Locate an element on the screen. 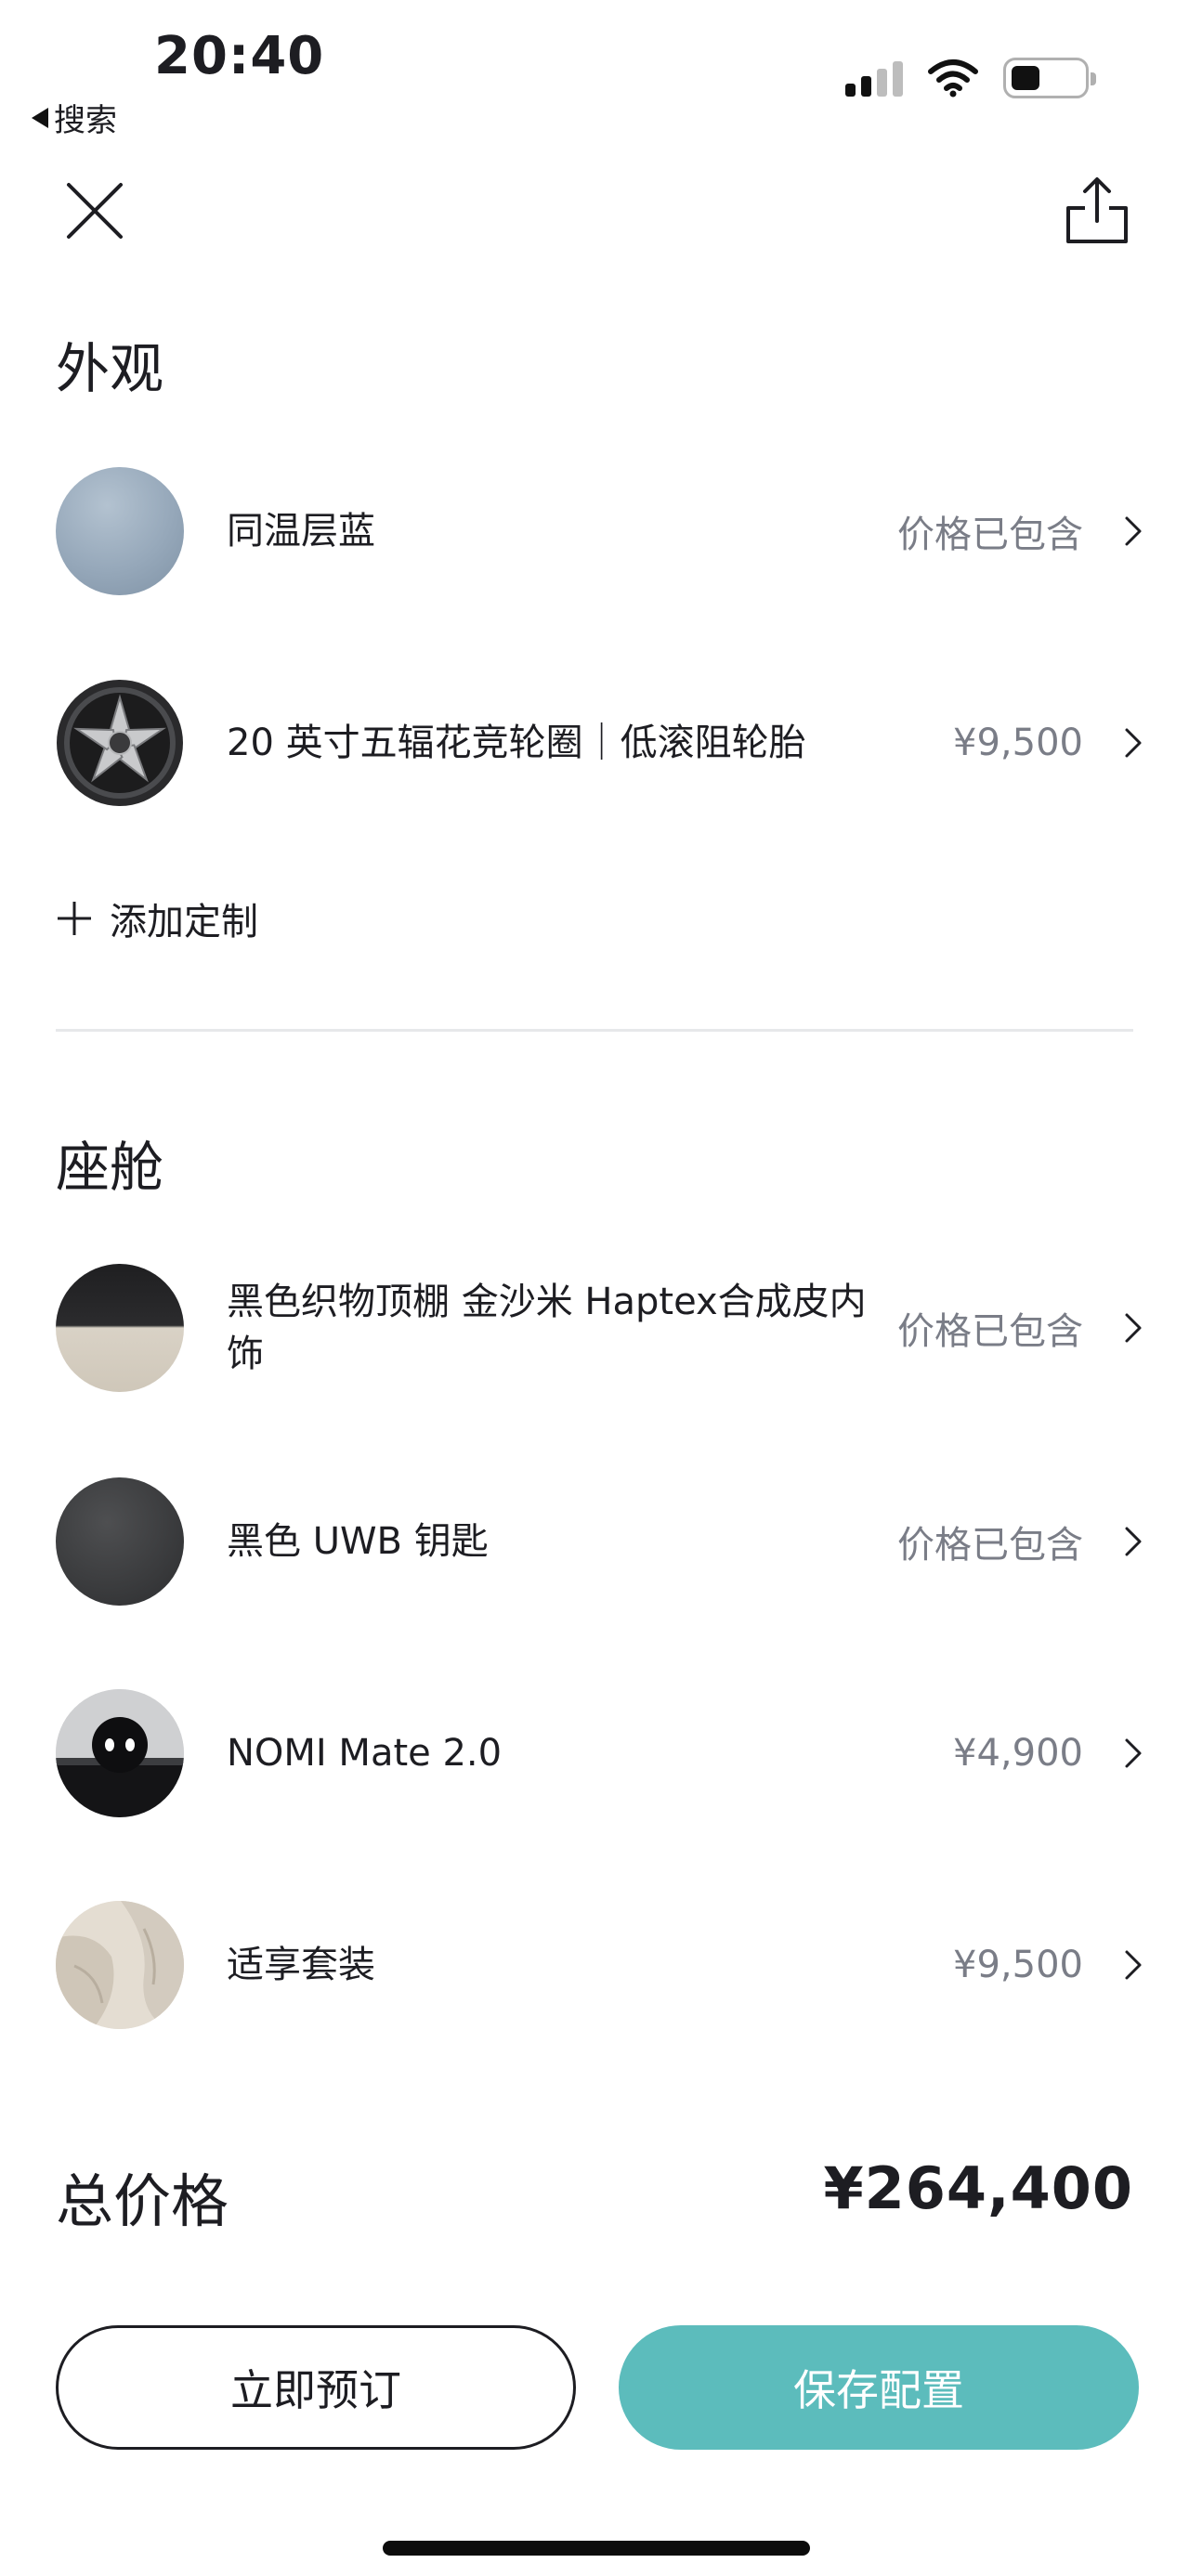 The height and width of the screenshot is (2576, 1189). option-price: ¥4,900 is located at coordinates (1018, 1753).